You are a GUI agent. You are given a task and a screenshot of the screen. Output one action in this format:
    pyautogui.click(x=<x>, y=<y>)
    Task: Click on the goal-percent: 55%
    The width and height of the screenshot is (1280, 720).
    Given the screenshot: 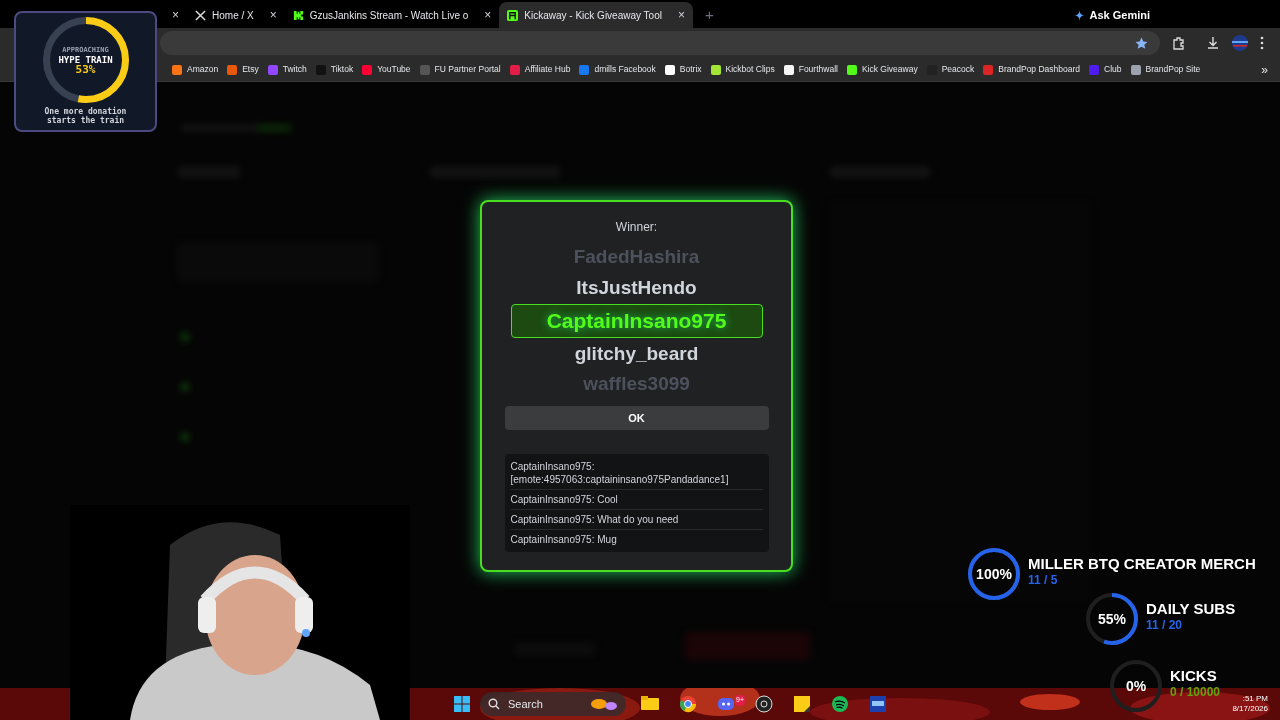 What is the action you would take?
    pyautogui.click(x=1112, y=619)
    